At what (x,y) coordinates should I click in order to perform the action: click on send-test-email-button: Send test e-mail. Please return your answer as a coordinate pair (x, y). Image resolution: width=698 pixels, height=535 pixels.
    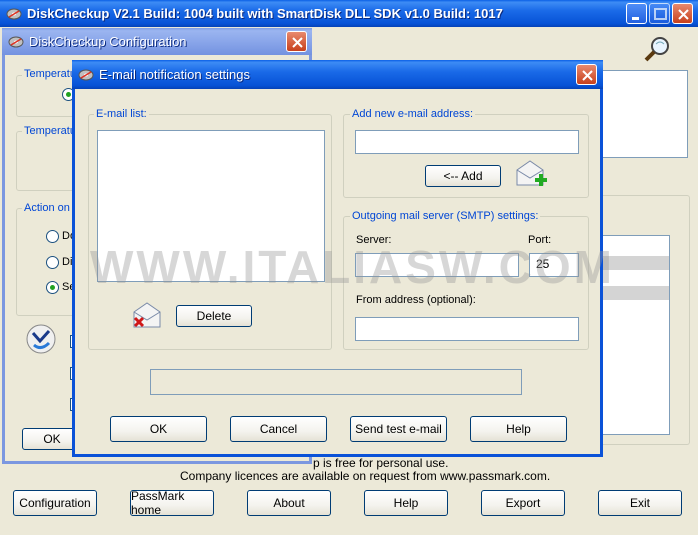
    Looking at the image, I should click on (398, 429).